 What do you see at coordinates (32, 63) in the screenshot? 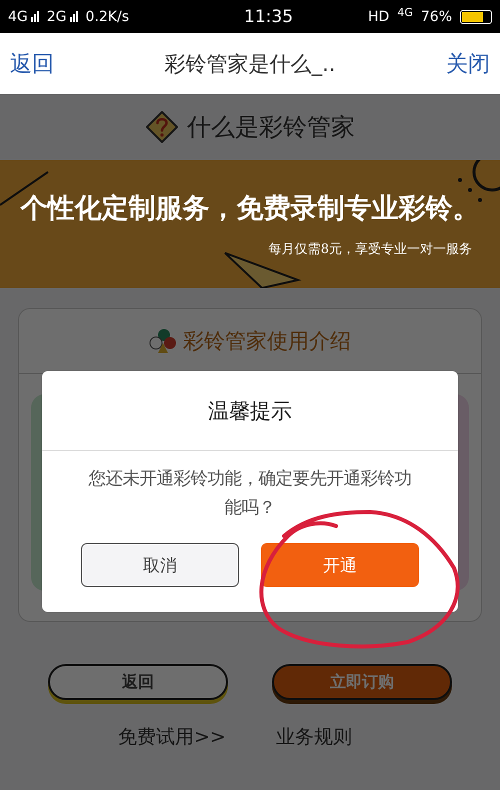
I see `back-link: 返回` at bounding box center [32, 63].